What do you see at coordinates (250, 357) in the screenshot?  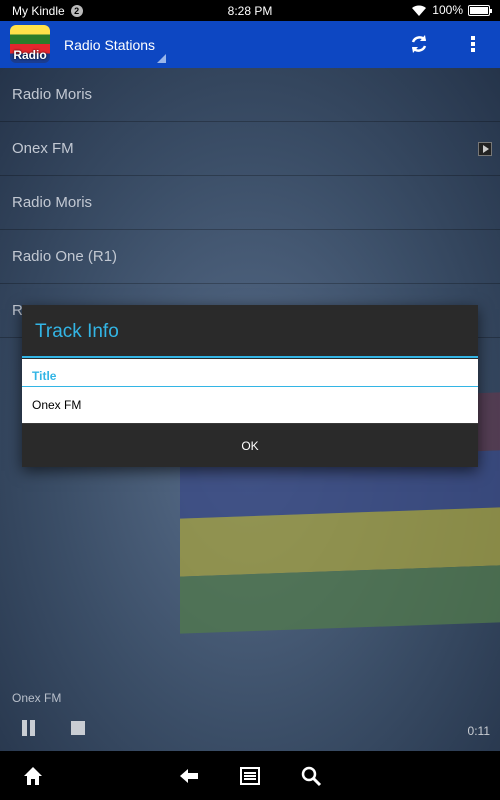 I see `dialog-title-divider` at bounding box center [250, 357].